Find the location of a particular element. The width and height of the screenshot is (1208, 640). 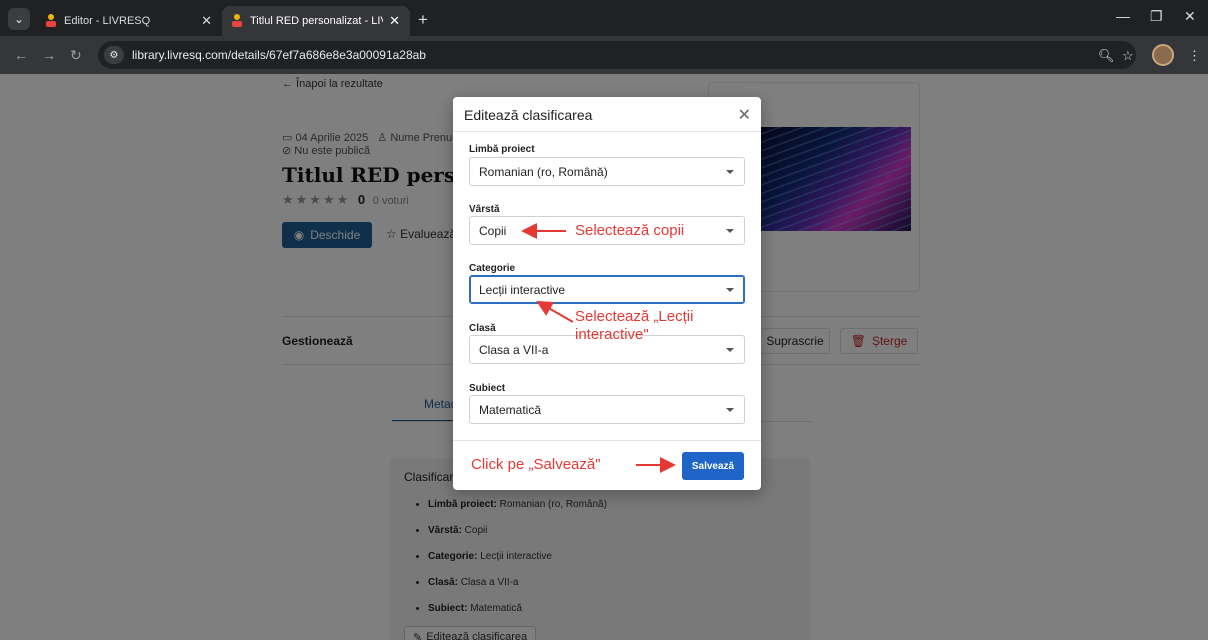

subject-label: Subiect is located at coordinates (487, 388).